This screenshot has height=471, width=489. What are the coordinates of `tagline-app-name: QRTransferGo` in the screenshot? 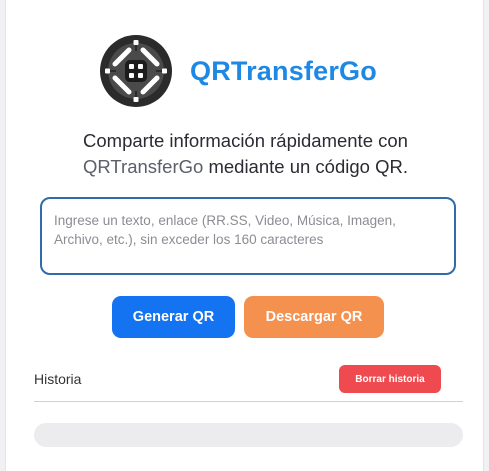 It's located at (143, 166).